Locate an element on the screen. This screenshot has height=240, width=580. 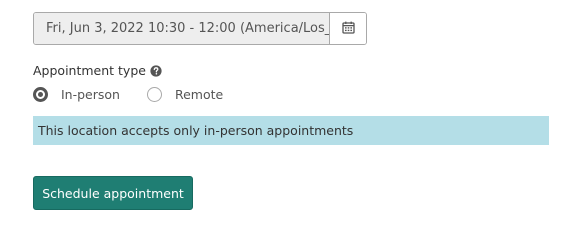
question-circle-icon is located at coordinates (156, 70).